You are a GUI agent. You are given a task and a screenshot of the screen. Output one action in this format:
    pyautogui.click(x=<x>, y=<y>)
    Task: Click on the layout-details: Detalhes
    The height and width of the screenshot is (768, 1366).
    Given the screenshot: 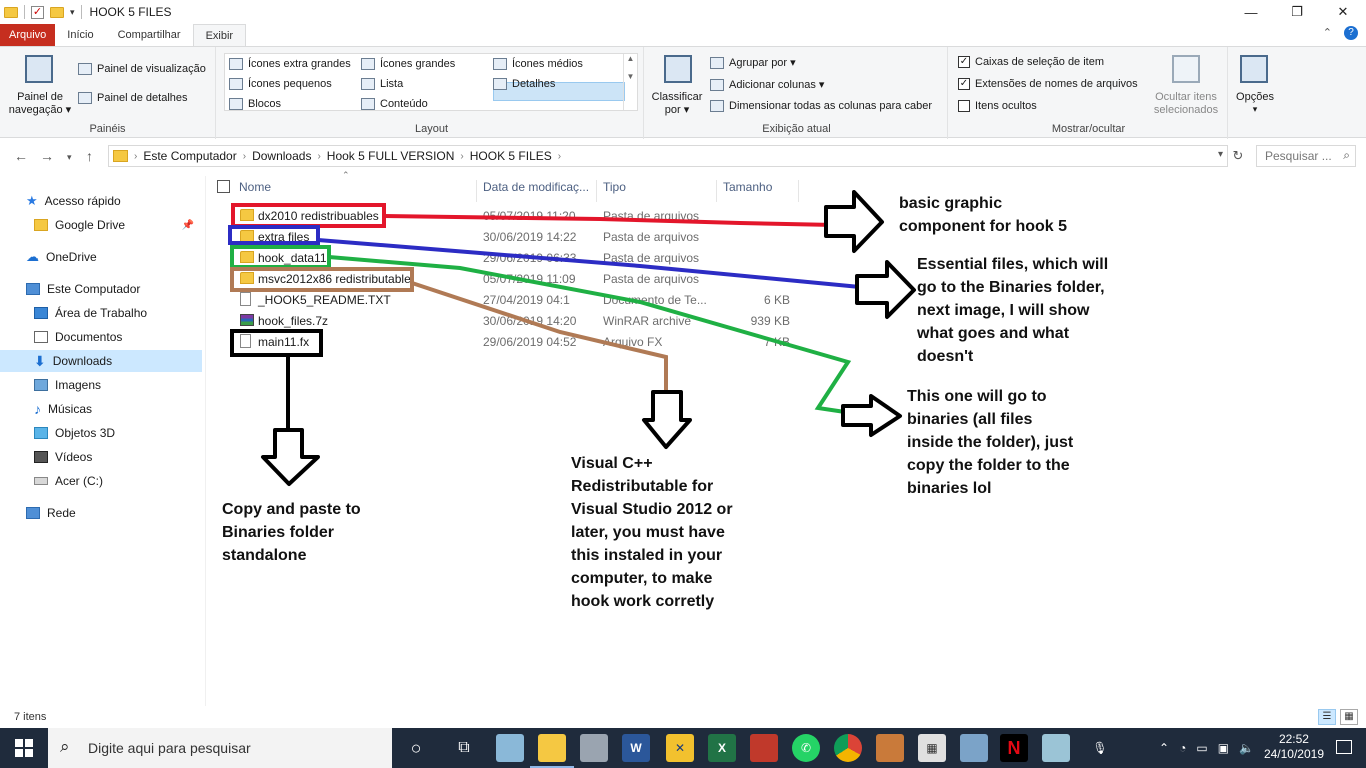 What is the action you would take?
    pyautogui.click(x=524, y=84)
    